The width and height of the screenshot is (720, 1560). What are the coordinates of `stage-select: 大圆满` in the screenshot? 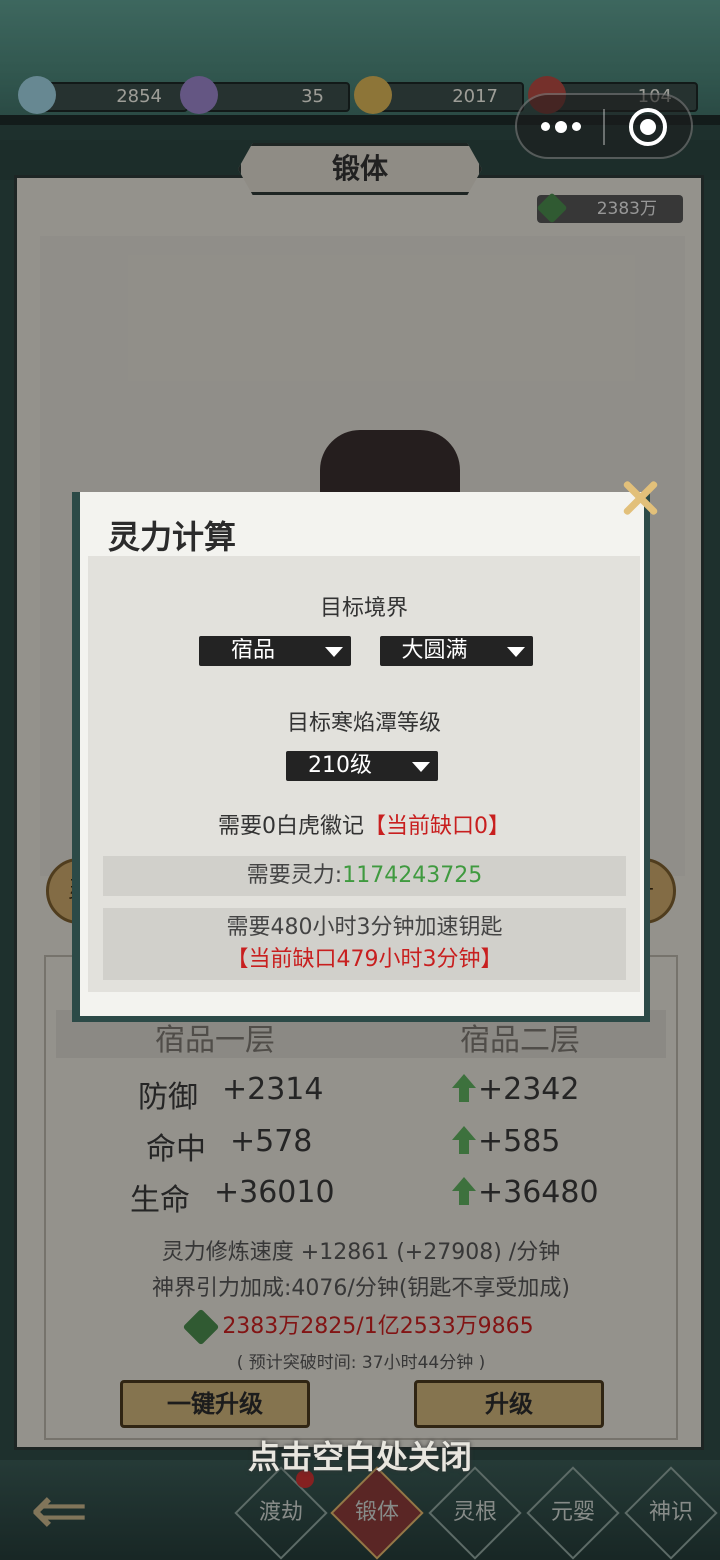 It's located at (456, 651).